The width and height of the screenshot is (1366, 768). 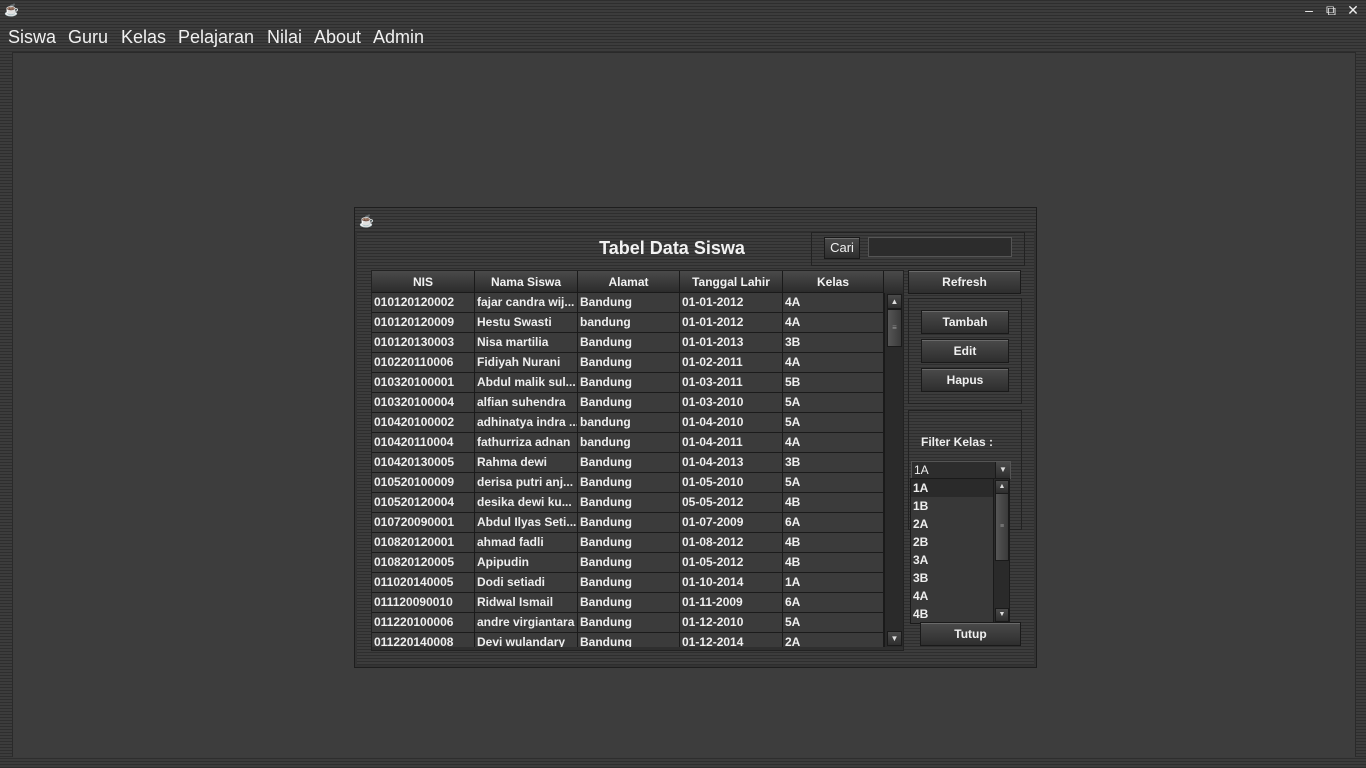 I want to click on tutup-button: Tutup, so click(x=970, y=634).